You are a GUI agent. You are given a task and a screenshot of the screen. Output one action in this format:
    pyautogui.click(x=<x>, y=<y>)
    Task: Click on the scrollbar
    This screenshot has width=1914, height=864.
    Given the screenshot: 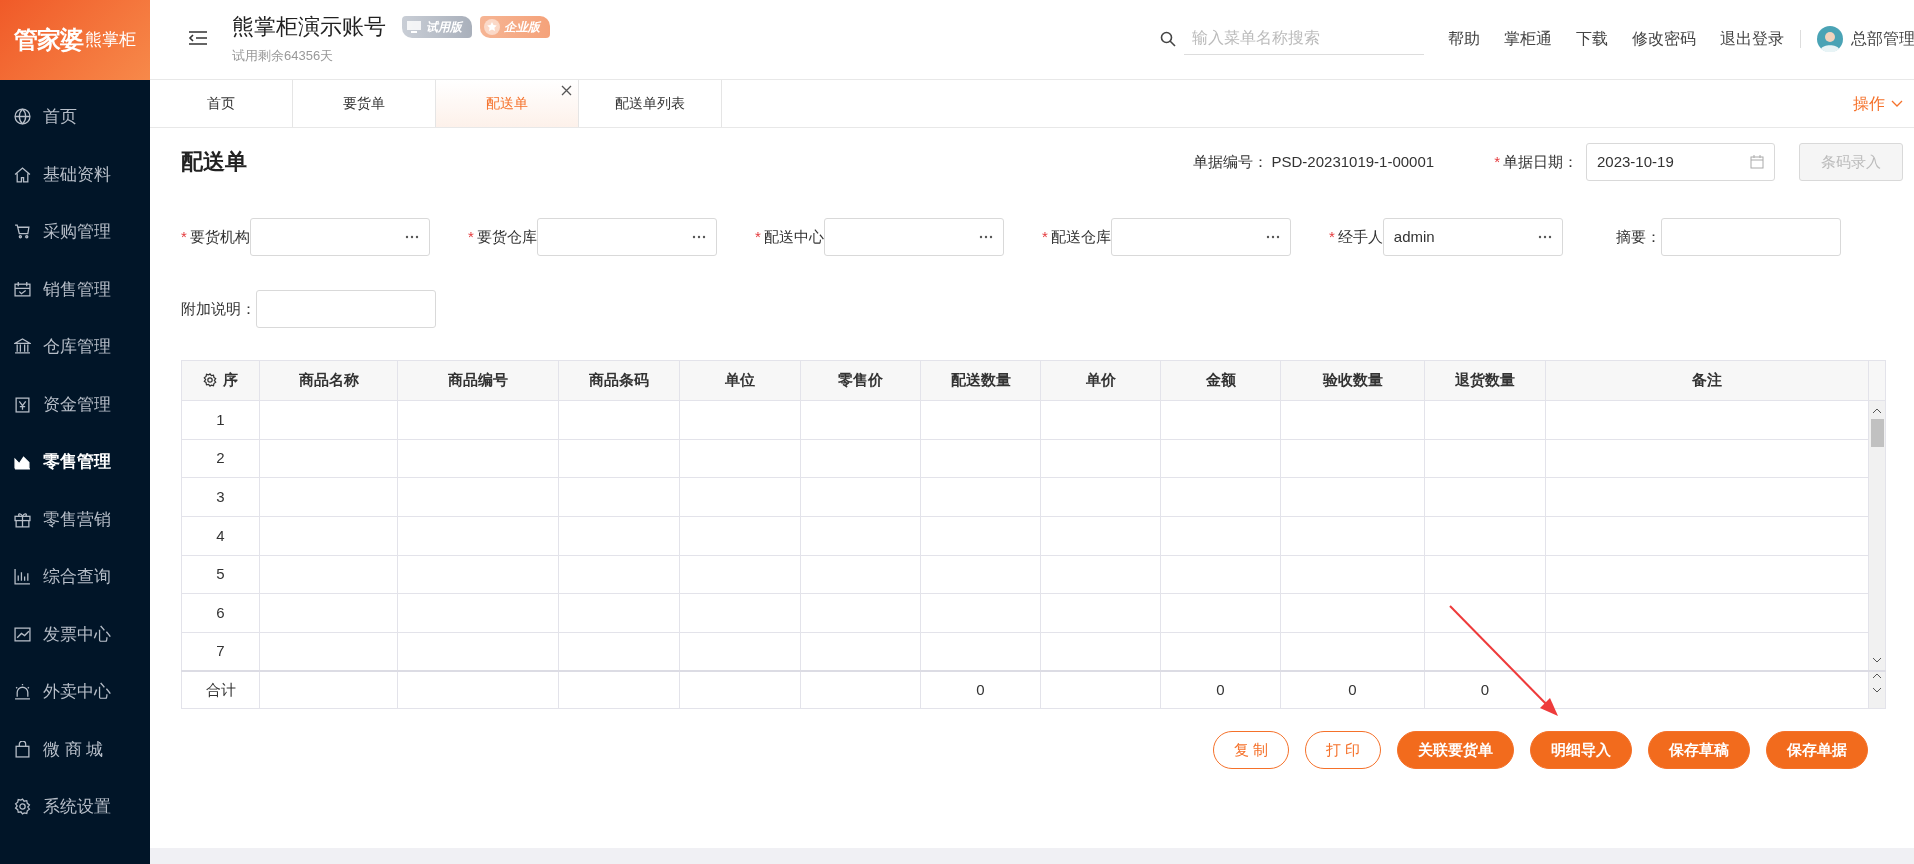 What is the action you would take?
    pyautogui.click(x=1877, y=536)
    